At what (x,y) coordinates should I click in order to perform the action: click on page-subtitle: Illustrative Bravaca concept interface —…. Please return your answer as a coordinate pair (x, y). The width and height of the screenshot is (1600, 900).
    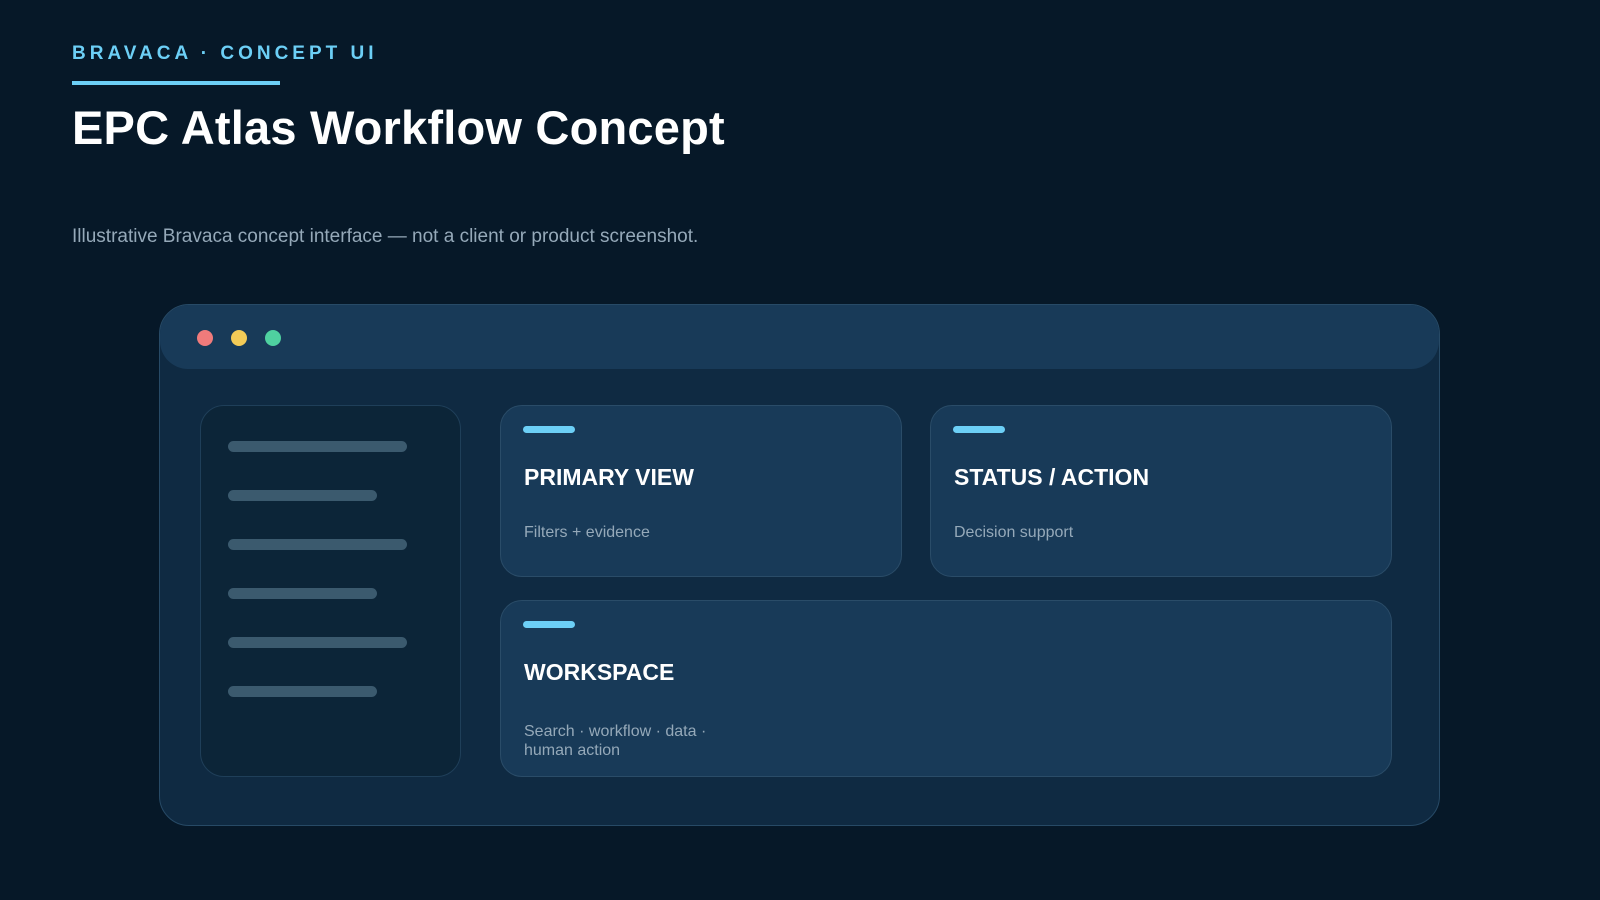
    Looking at the image, I should click on (385, 236).